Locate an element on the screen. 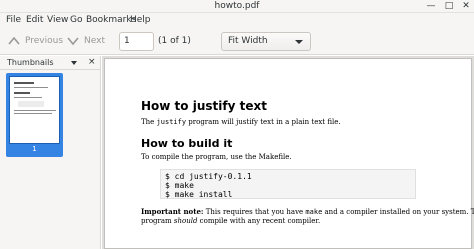  window-title: howto.pdf is located at coordinates (237, 6).